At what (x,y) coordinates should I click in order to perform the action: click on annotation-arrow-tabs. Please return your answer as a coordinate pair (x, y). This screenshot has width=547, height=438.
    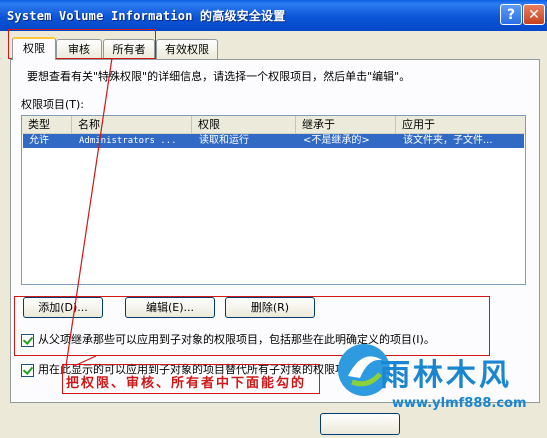
    Looking at the image, I should click on (89, 212).